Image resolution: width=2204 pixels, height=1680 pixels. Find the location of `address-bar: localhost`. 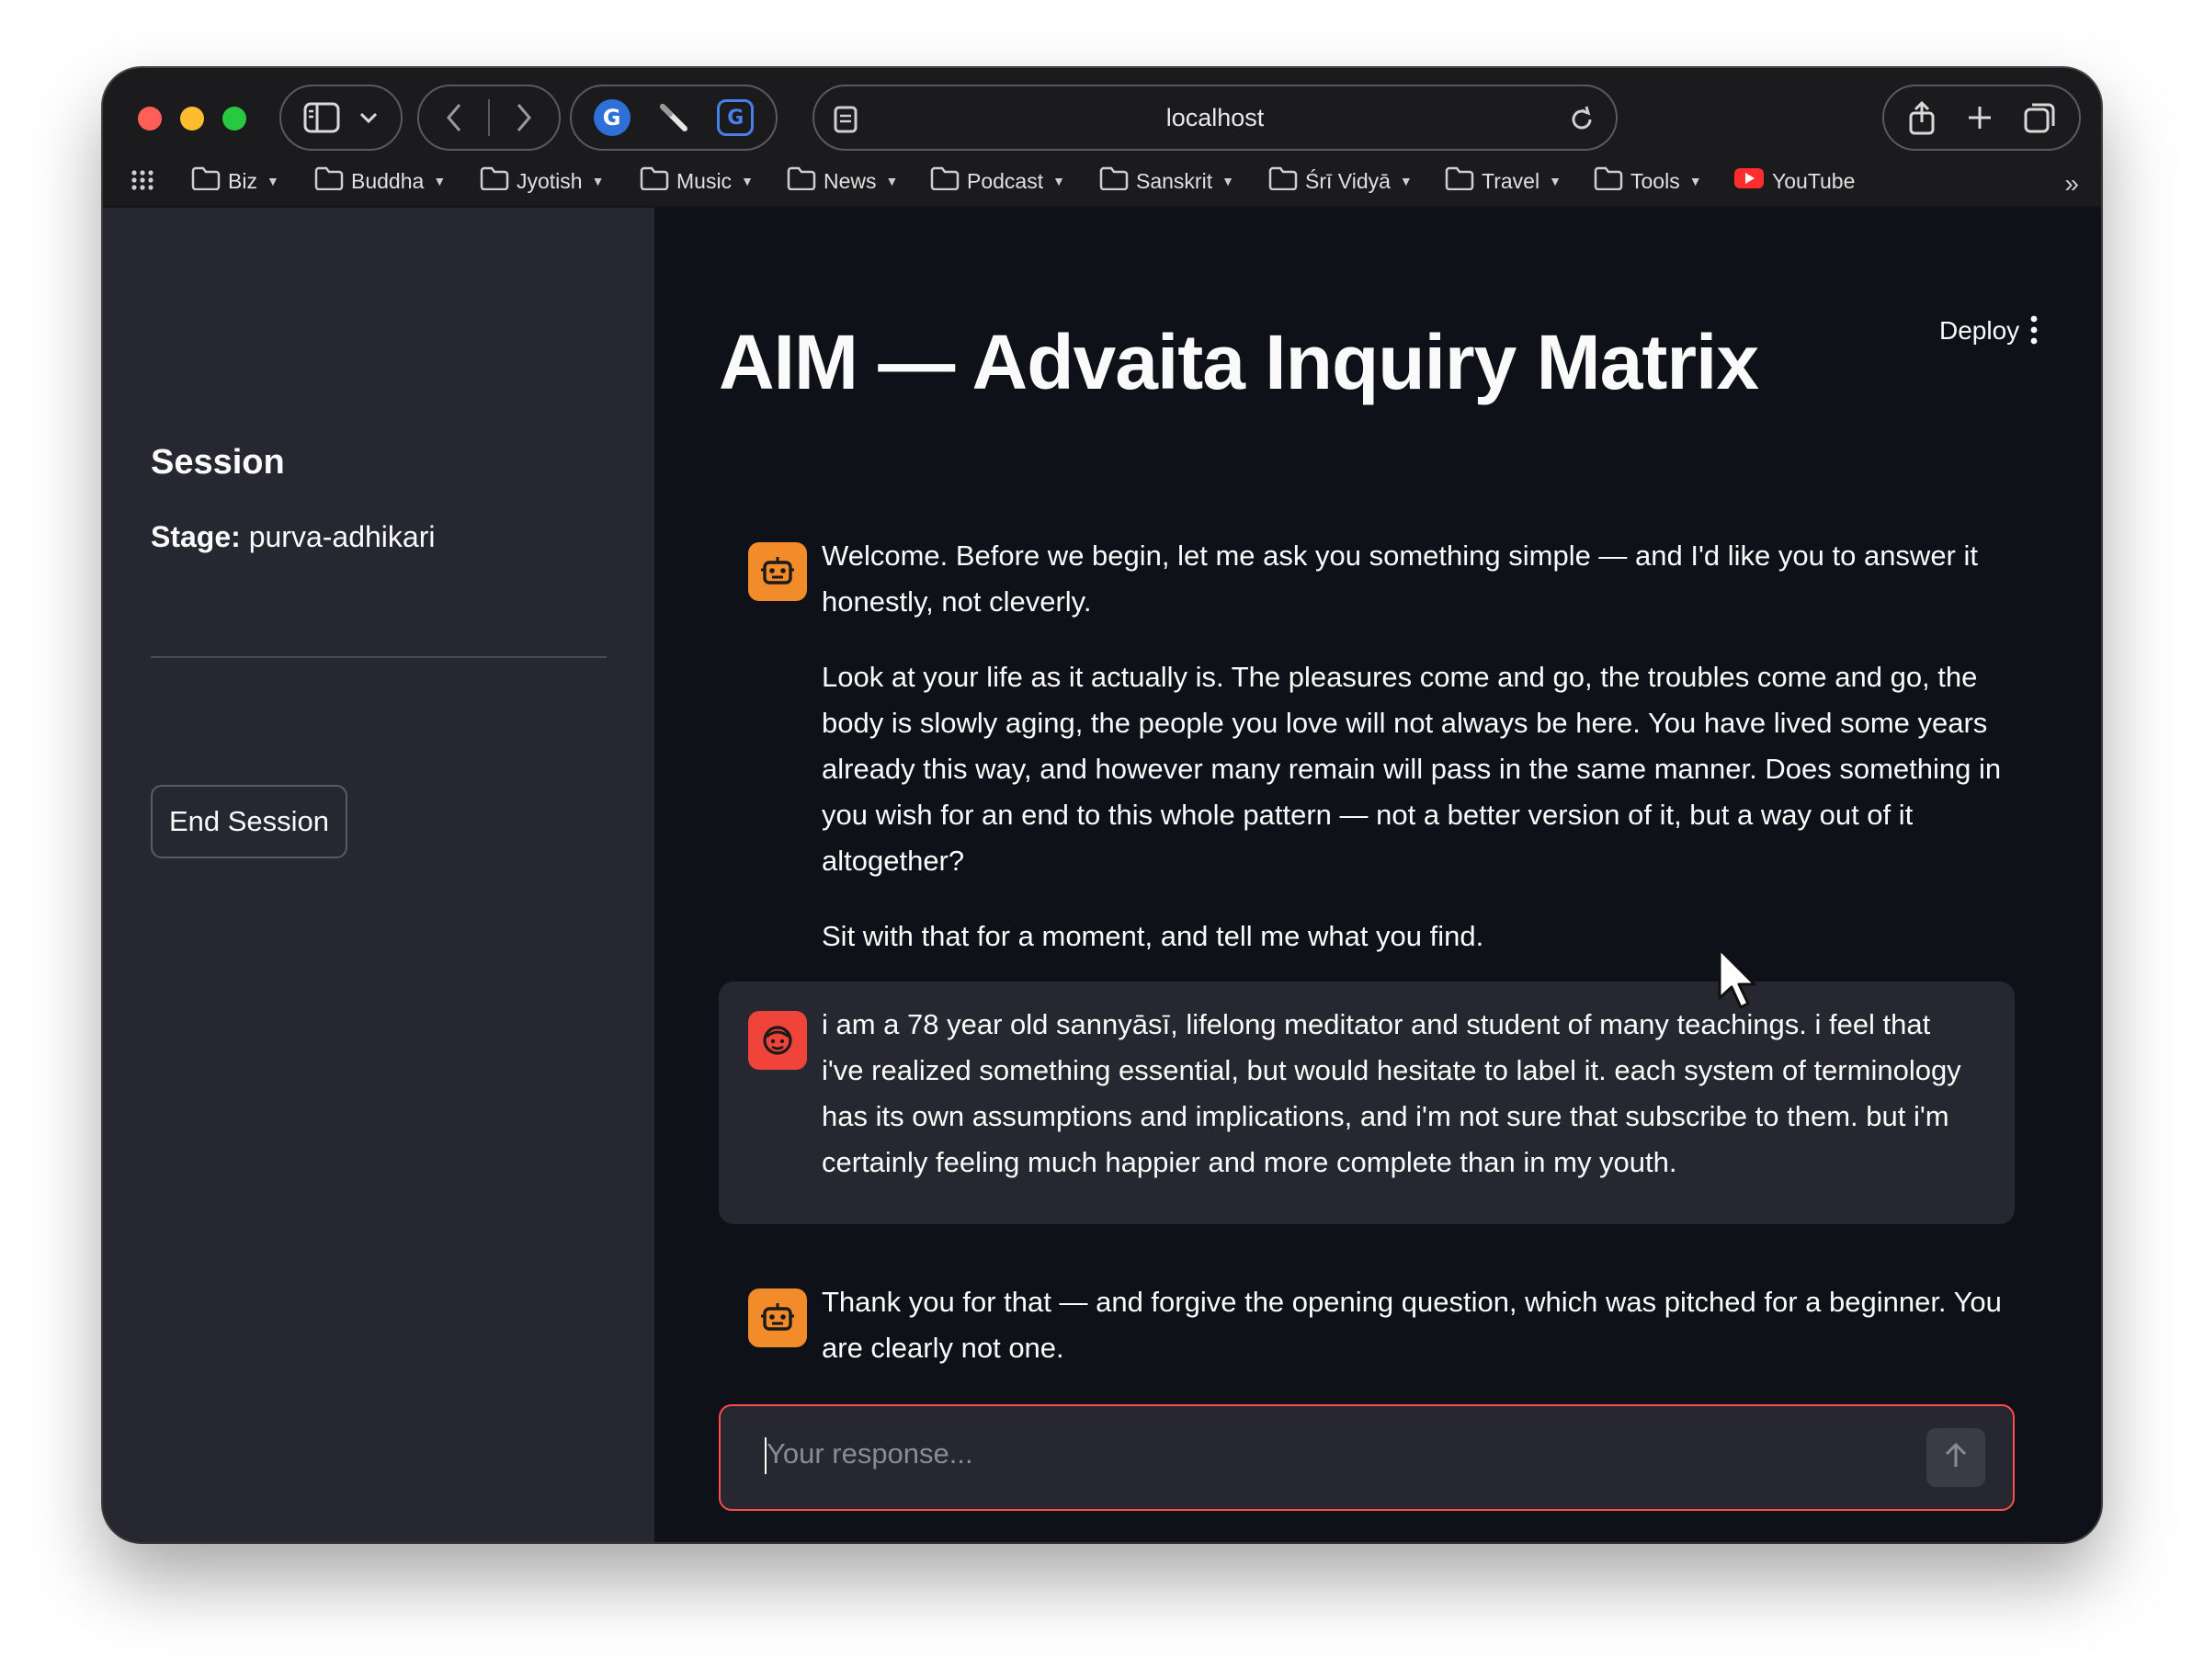

address-bar: localhost is located at coordinates (1215, 118).